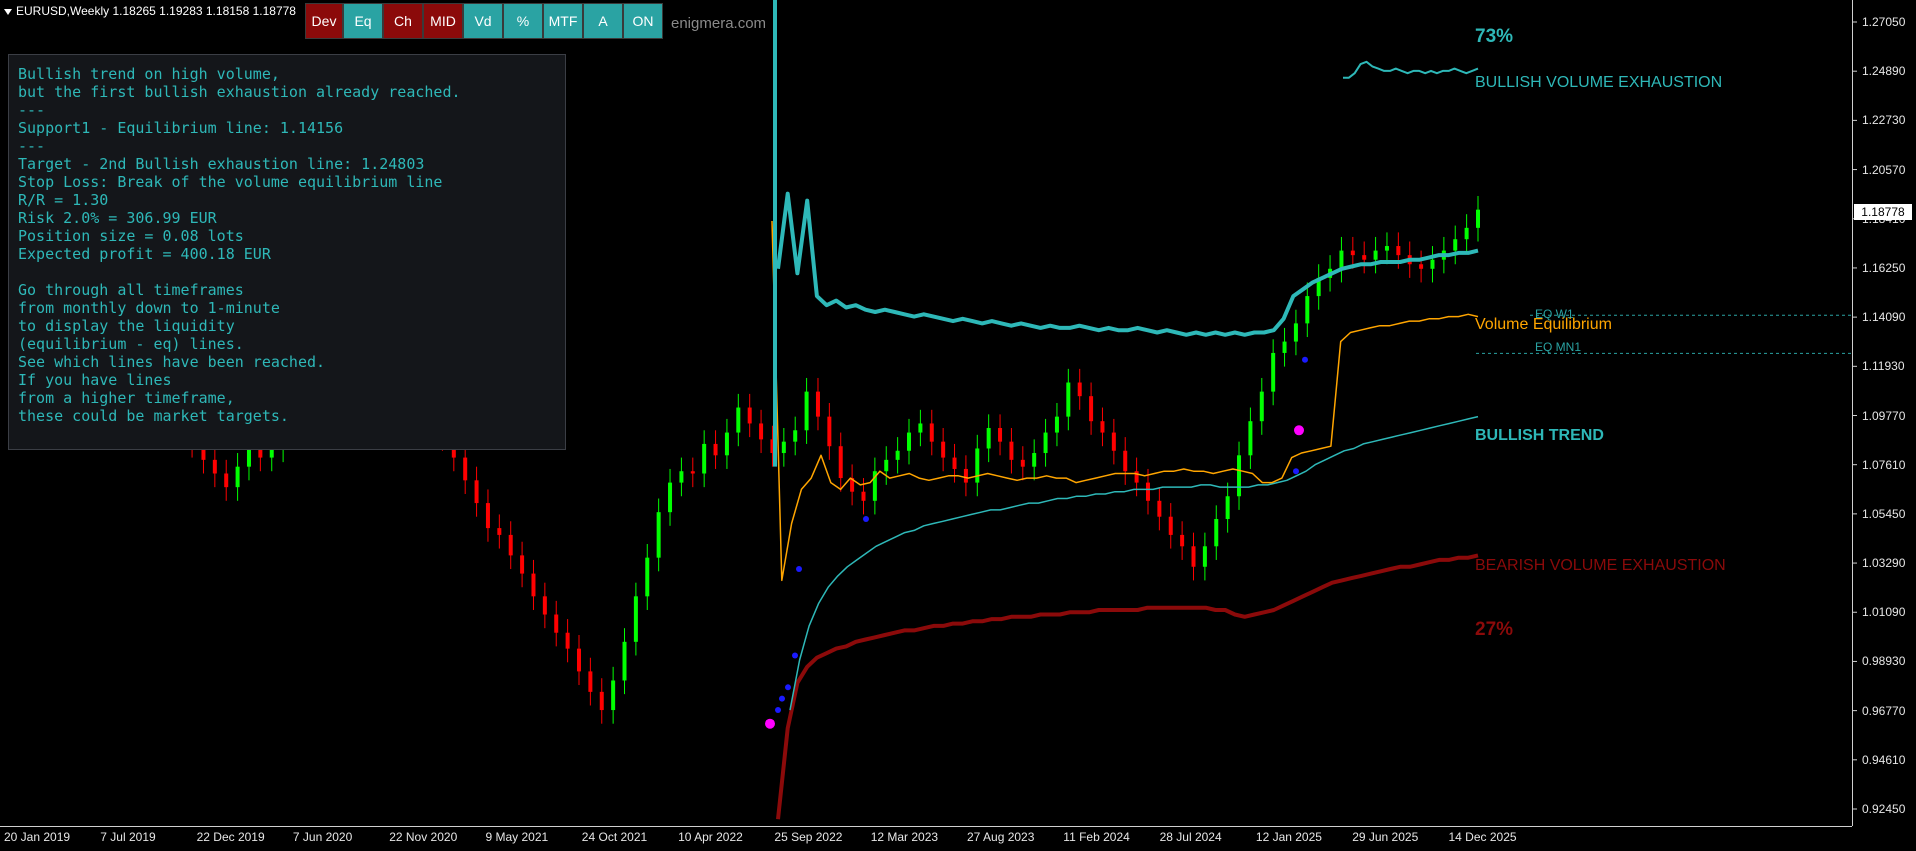 Image resolution: width=1916 pixels, height=851 pixels. I want to click on time-tick-label: 24 Oct 2021, so click(614, 837).